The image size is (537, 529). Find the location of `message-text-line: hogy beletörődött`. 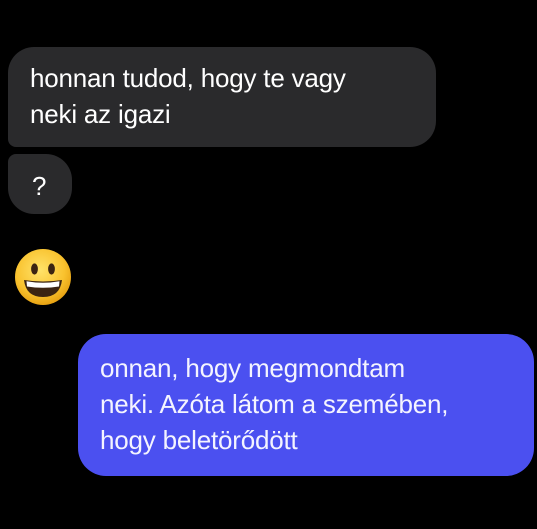

message-text-line: hogy beletörődött is located at coordinates (199, 440).